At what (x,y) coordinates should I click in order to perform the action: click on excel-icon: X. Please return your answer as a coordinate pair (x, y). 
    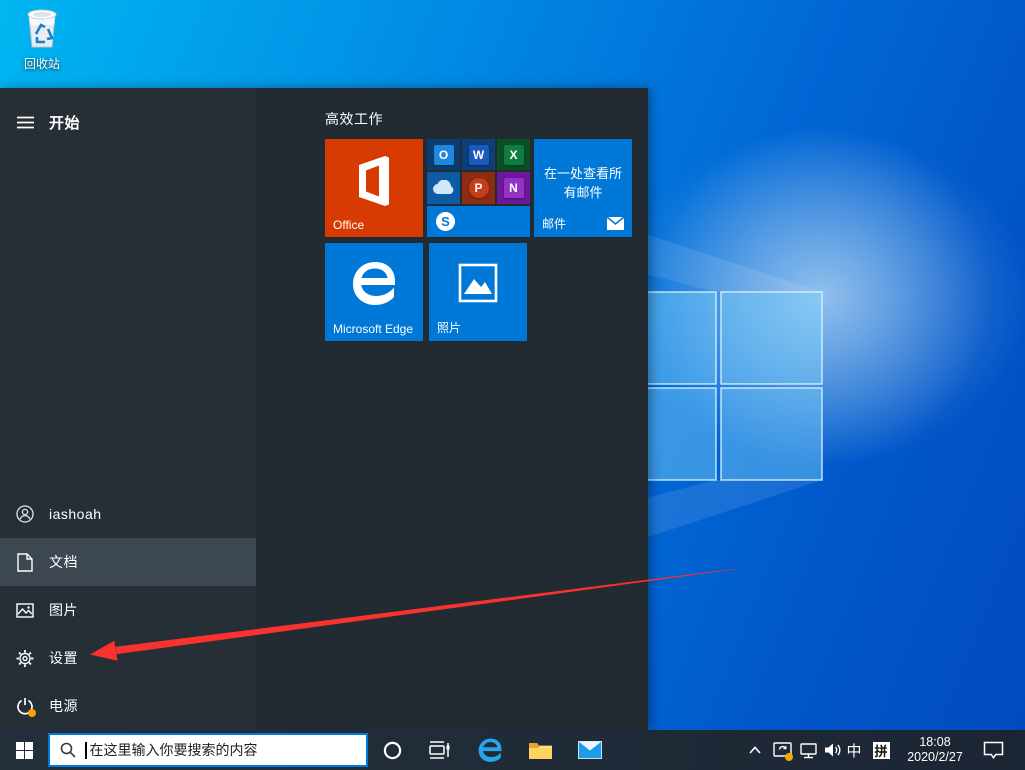
    Looking at the image, I should click on (513, 154).